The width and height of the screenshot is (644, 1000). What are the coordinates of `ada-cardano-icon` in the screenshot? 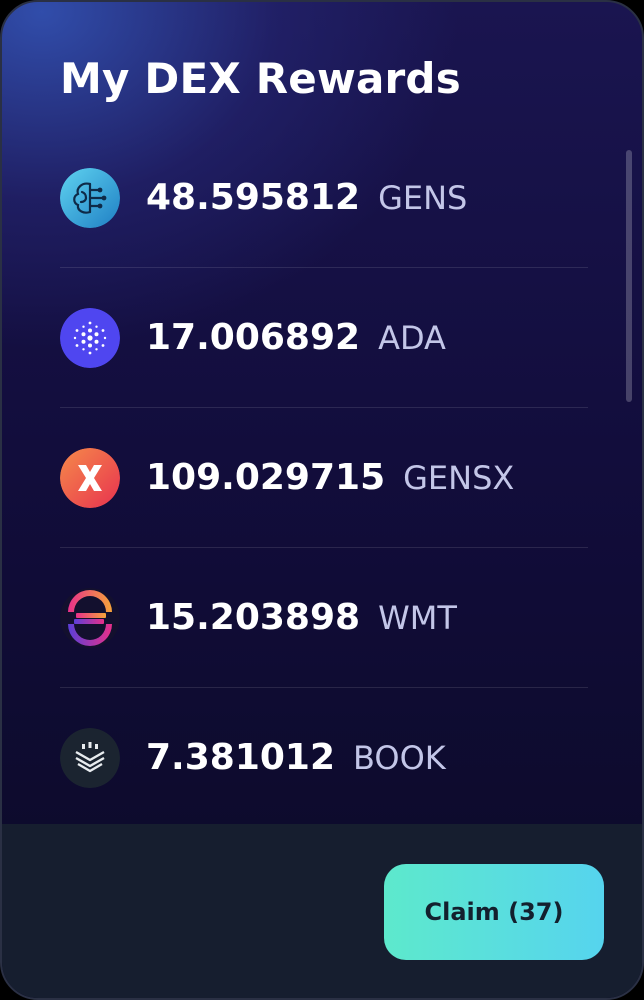 It's located at (90, 337).